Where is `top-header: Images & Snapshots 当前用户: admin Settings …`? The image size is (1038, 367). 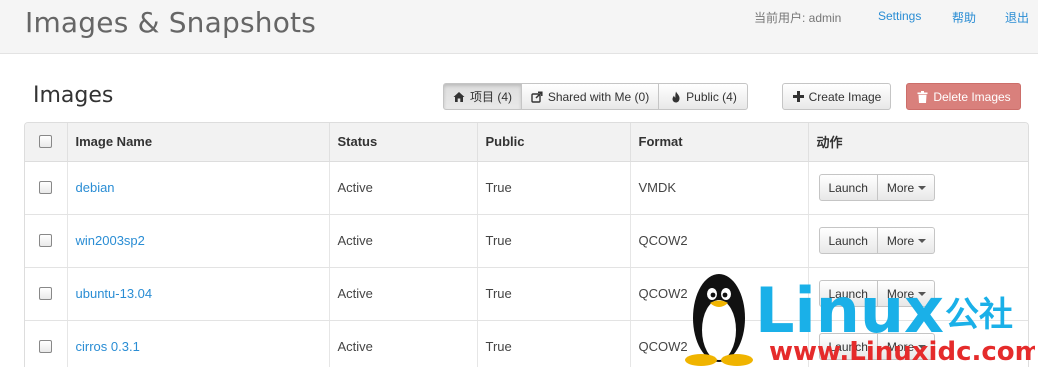 top-header: Images & Snapshots 当前用户: admin Settings … is located at coordinates (519, 27).